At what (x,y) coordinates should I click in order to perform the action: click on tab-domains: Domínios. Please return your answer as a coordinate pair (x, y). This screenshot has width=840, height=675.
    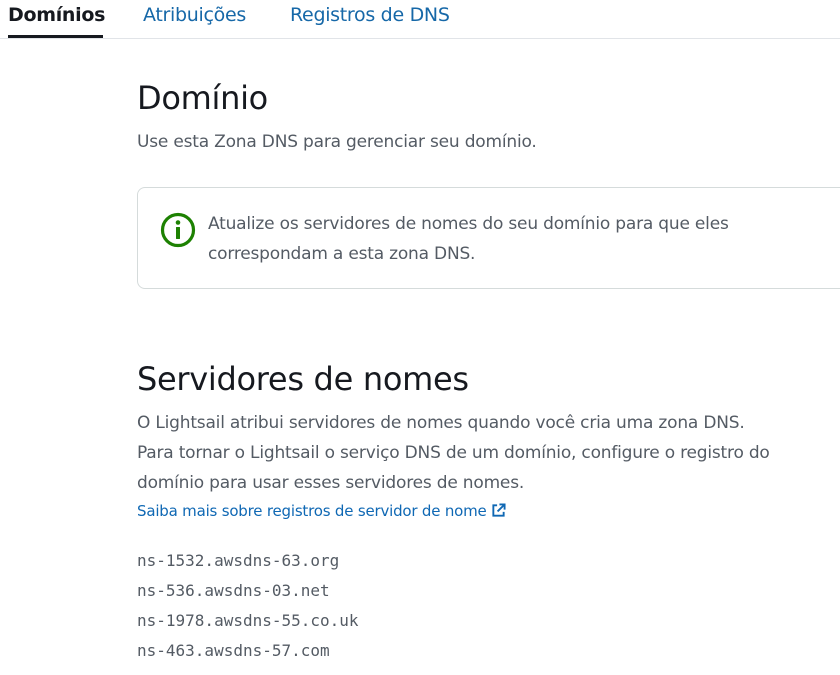
    Looking at the image, I should click on (56, 21).